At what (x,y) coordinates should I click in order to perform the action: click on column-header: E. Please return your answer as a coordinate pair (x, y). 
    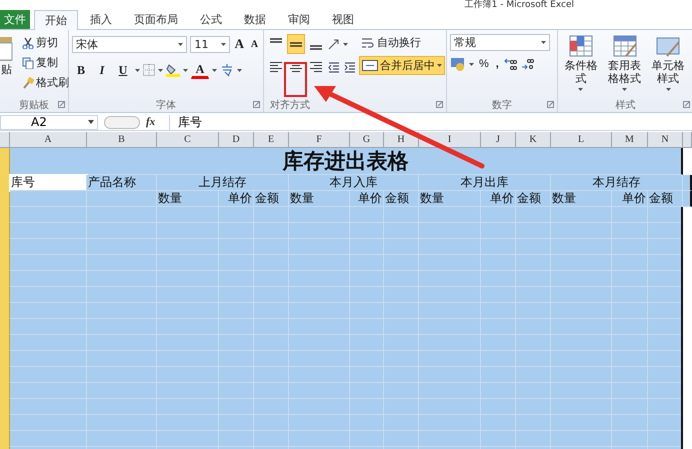
    Looking at the image, I should click on (271, 140).